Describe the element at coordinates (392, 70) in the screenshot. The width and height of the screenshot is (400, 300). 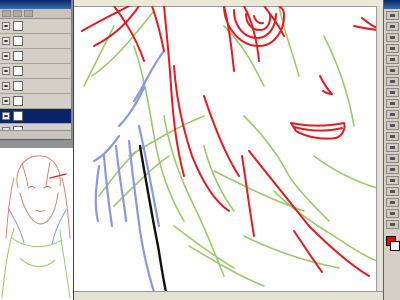
I see `pen-tool-button` at that location.